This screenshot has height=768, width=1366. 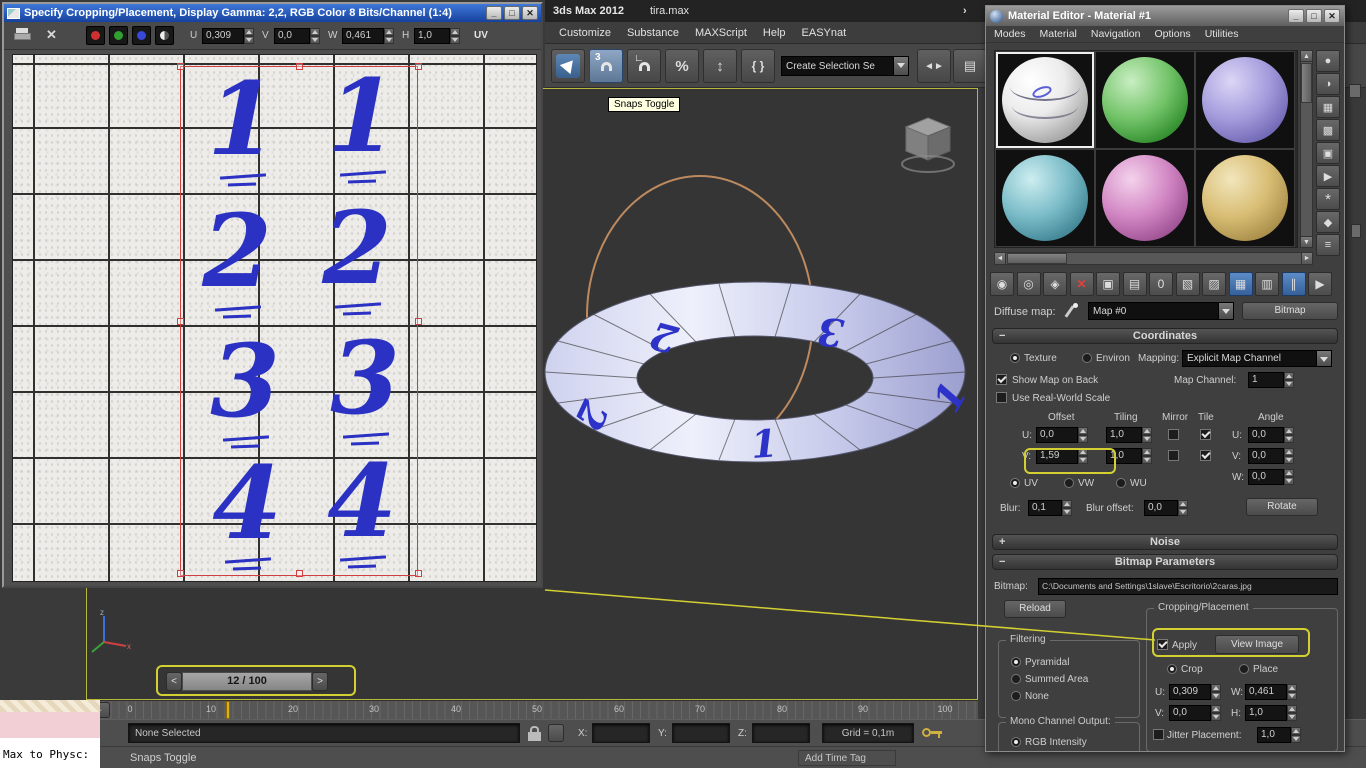 What do you see at coordinates (1161, 284) in the screenshot?
I see `material-id-channel-button: 0` at bounding box center [1161, 284].